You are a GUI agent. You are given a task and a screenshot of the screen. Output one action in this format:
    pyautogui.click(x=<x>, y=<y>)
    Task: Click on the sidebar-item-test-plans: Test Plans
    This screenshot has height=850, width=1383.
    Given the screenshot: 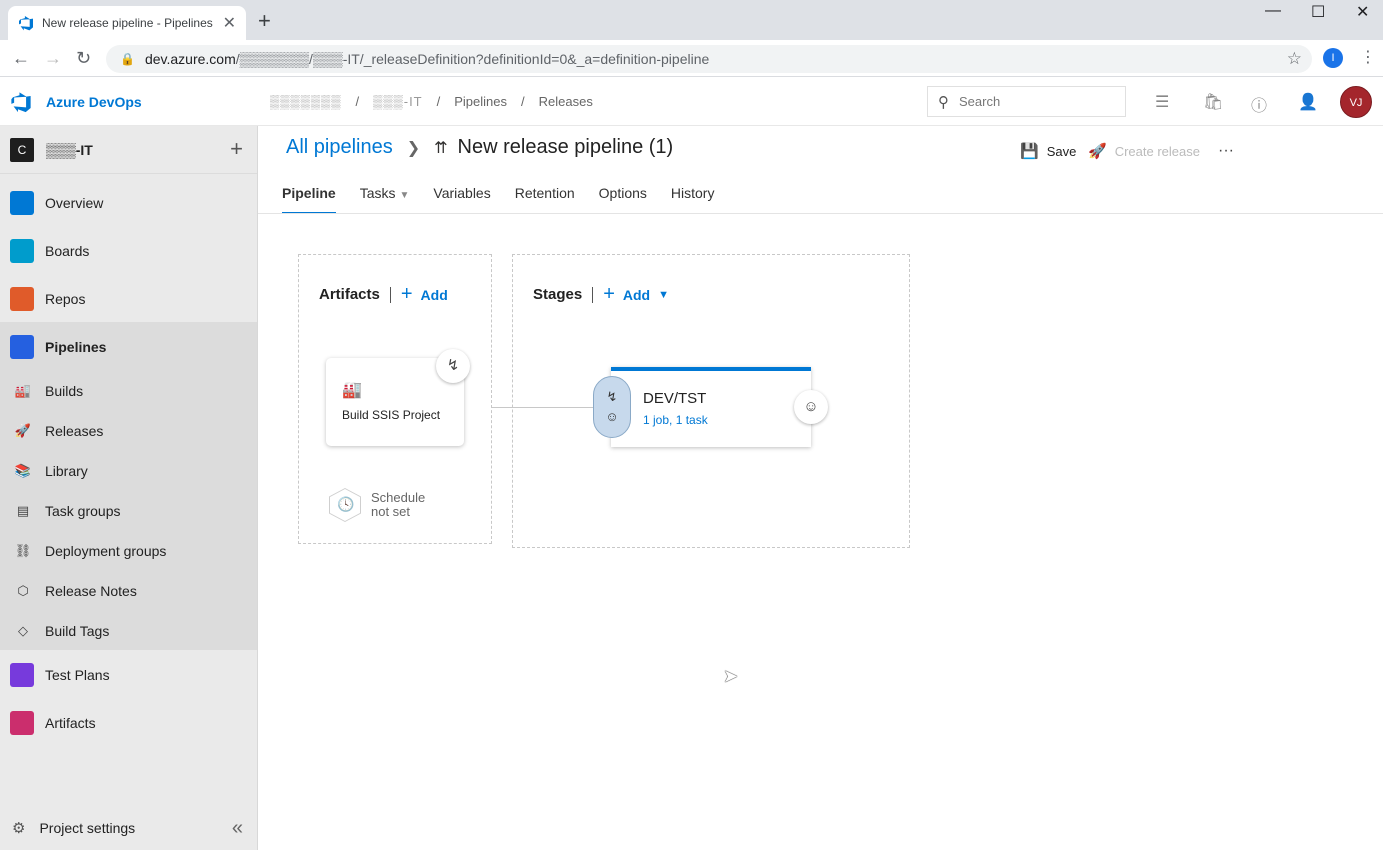 What is the action you would take?
    pyautogui.click(x=128, y=675)
    